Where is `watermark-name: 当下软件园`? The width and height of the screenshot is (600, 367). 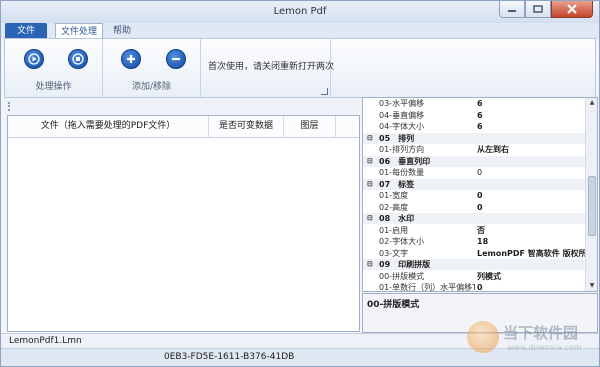
watermark-name: 当下软件园 is located at coordinates (541, 333).